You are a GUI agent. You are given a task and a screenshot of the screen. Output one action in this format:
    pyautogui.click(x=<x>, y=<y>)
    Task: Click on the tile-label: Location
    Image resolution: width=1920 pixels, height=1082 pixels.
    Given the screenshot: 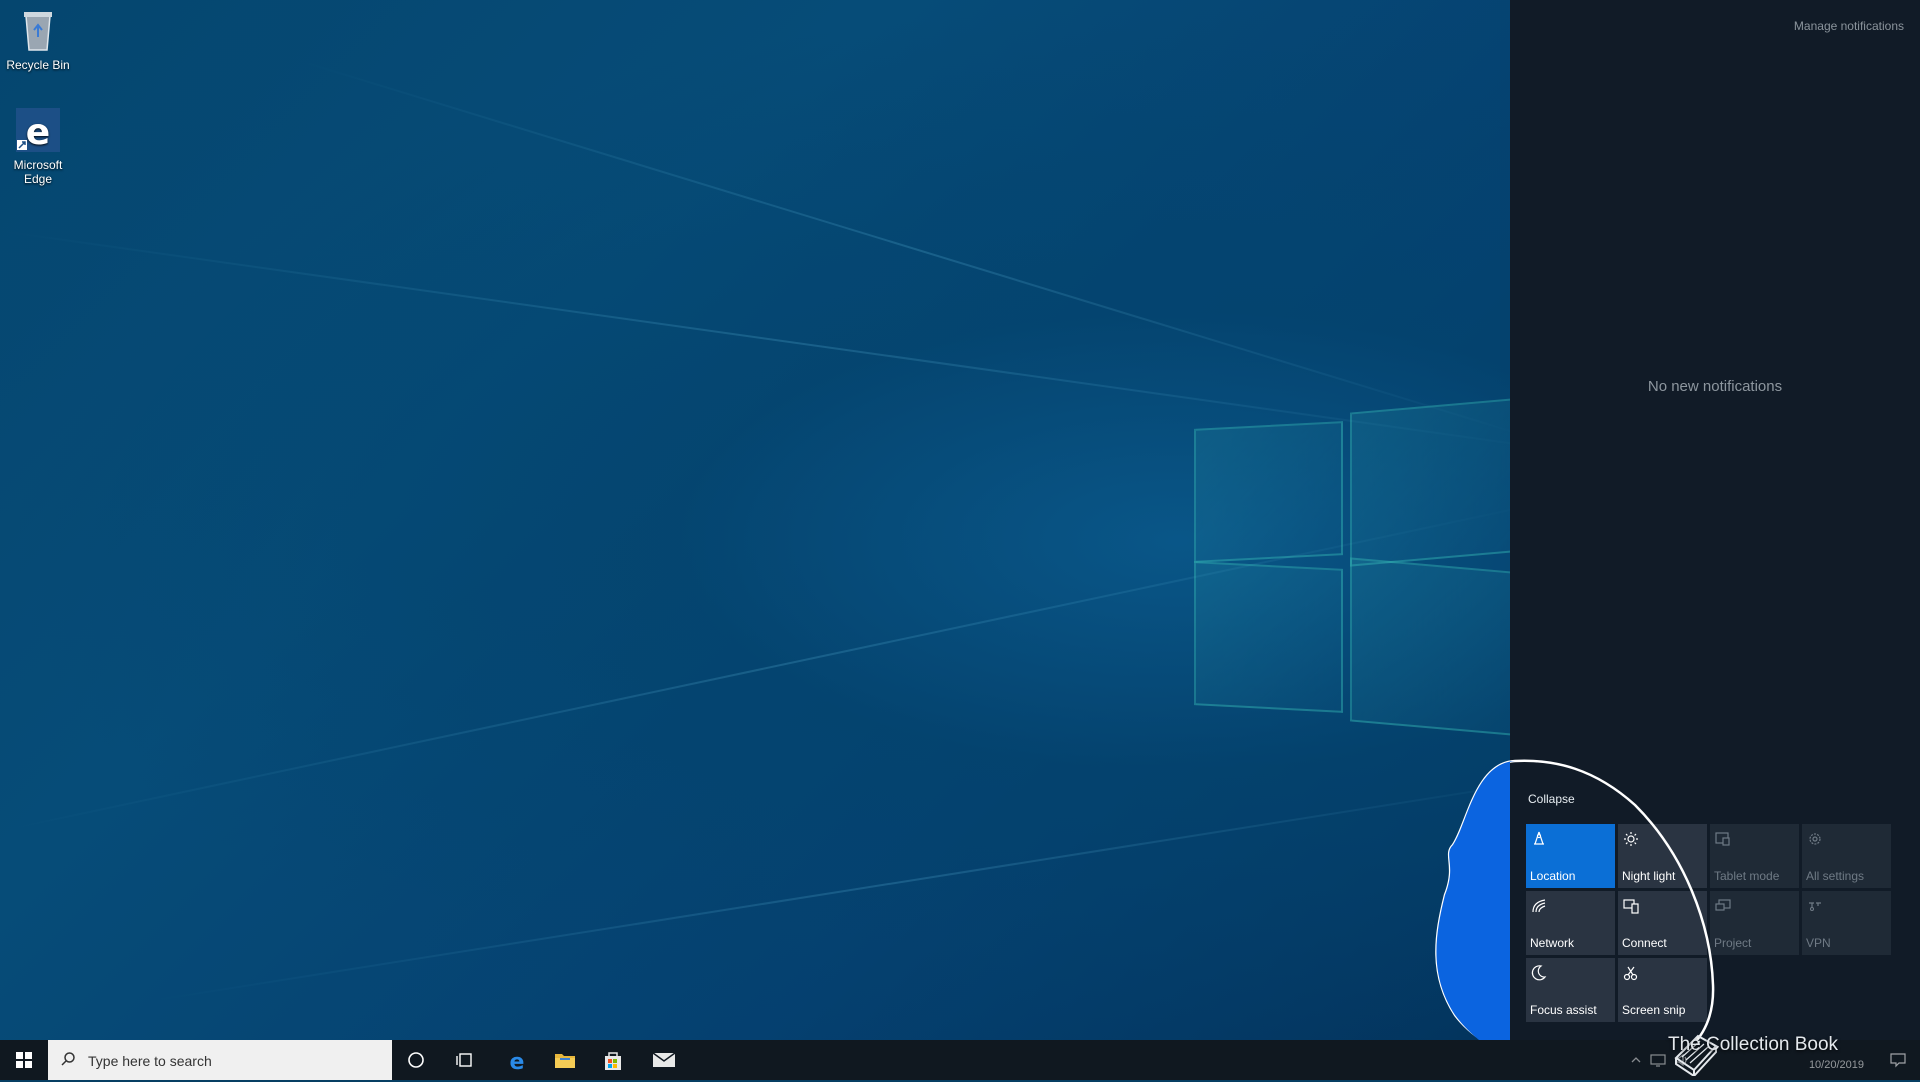 What is the action you would take?
    pyautogui.click(x=1553, y=876)
    